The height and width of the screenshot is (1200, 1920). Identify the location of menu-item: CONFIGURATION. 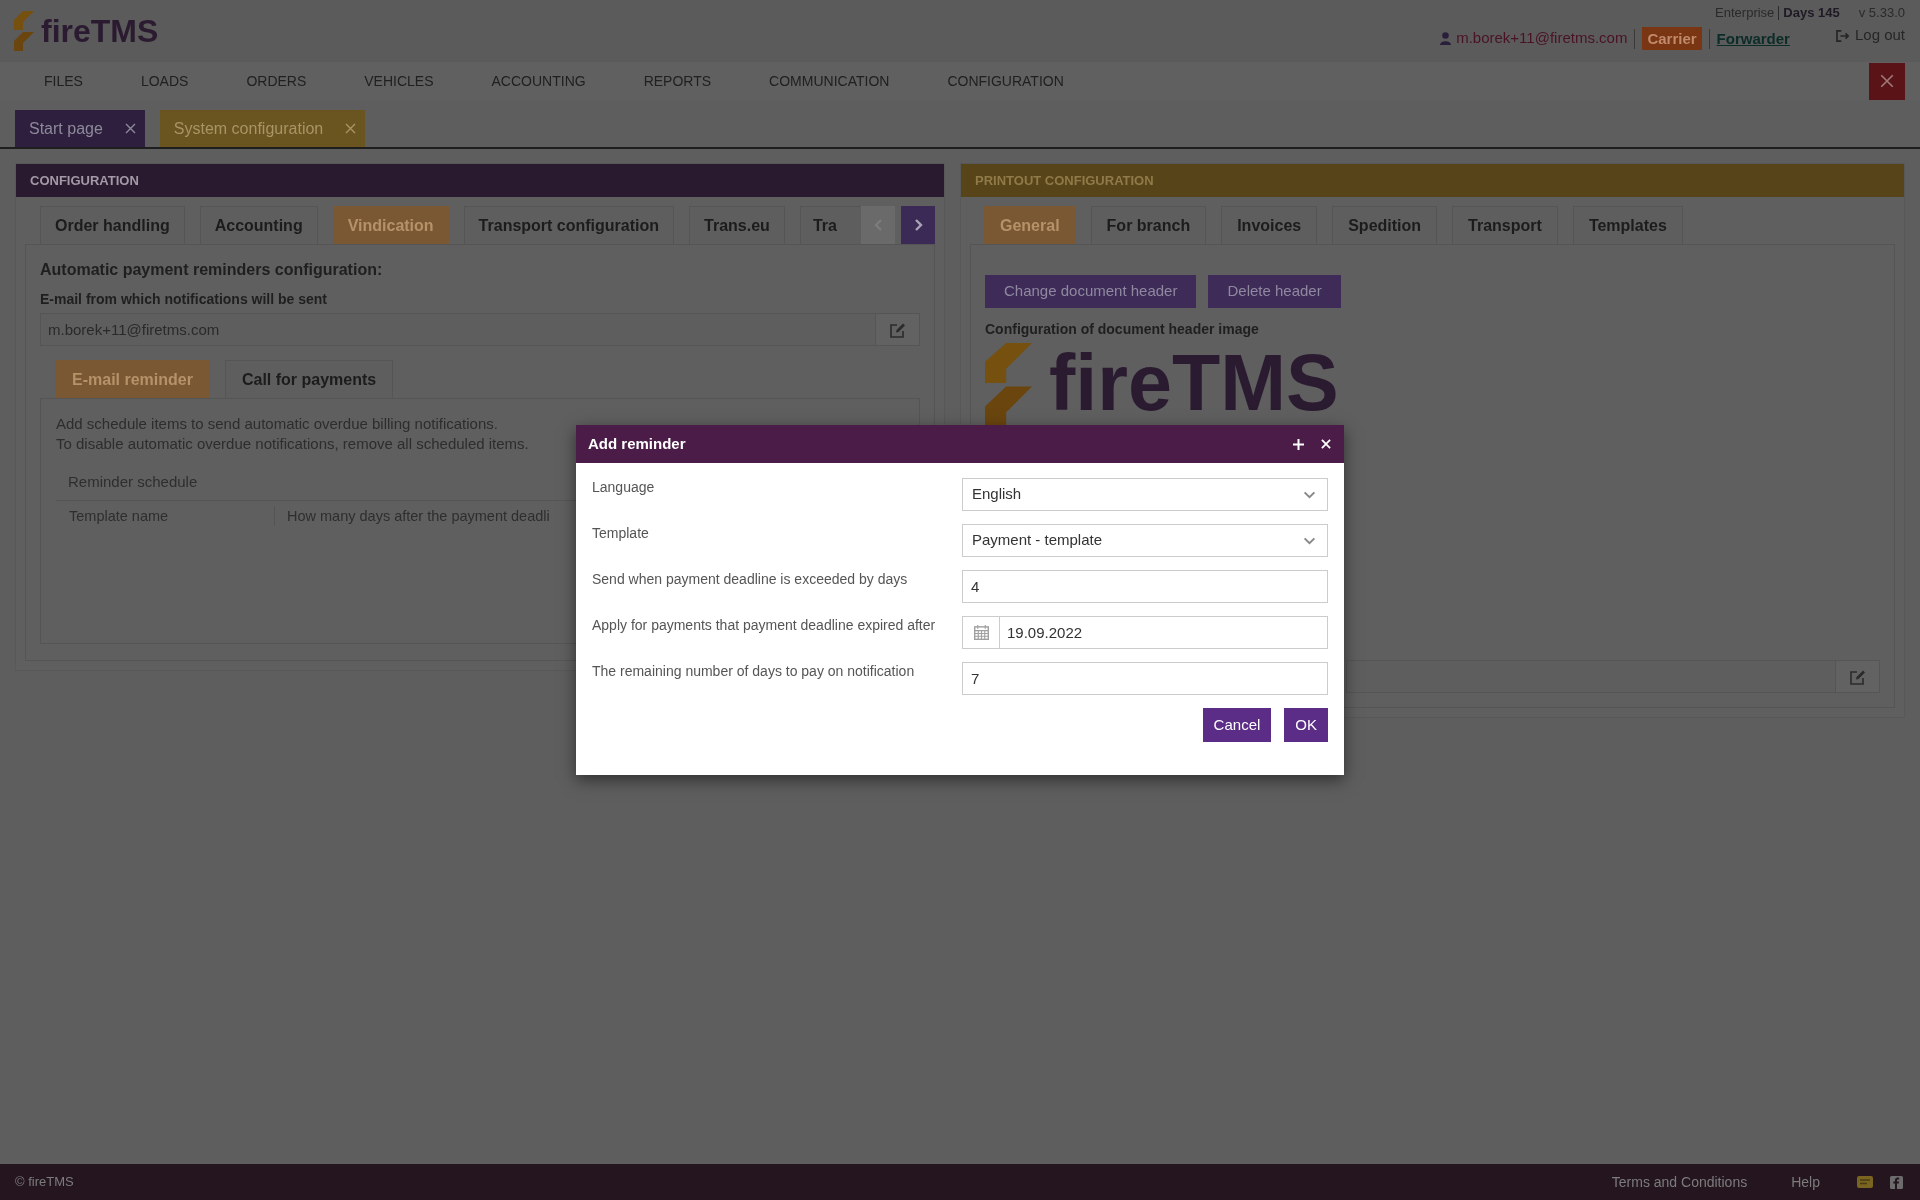
(1005, 81).